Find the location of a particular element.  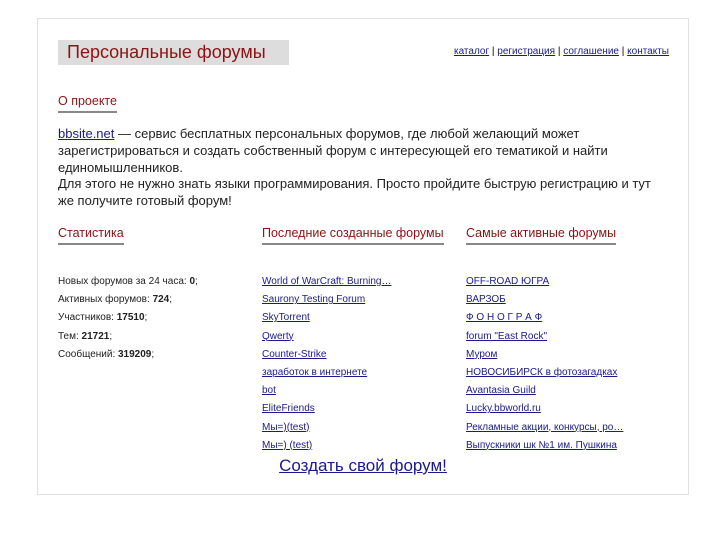

forum-link: Выпускники шк №1 им. Пушкина is located at coordinates (541, 445).